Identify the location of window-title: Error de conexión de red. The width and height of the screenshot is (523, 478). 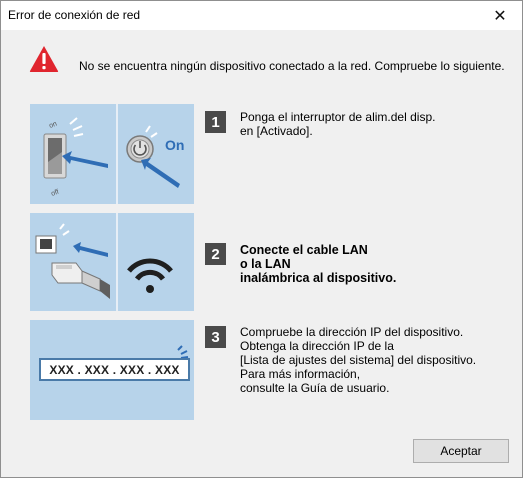
(74, 15).